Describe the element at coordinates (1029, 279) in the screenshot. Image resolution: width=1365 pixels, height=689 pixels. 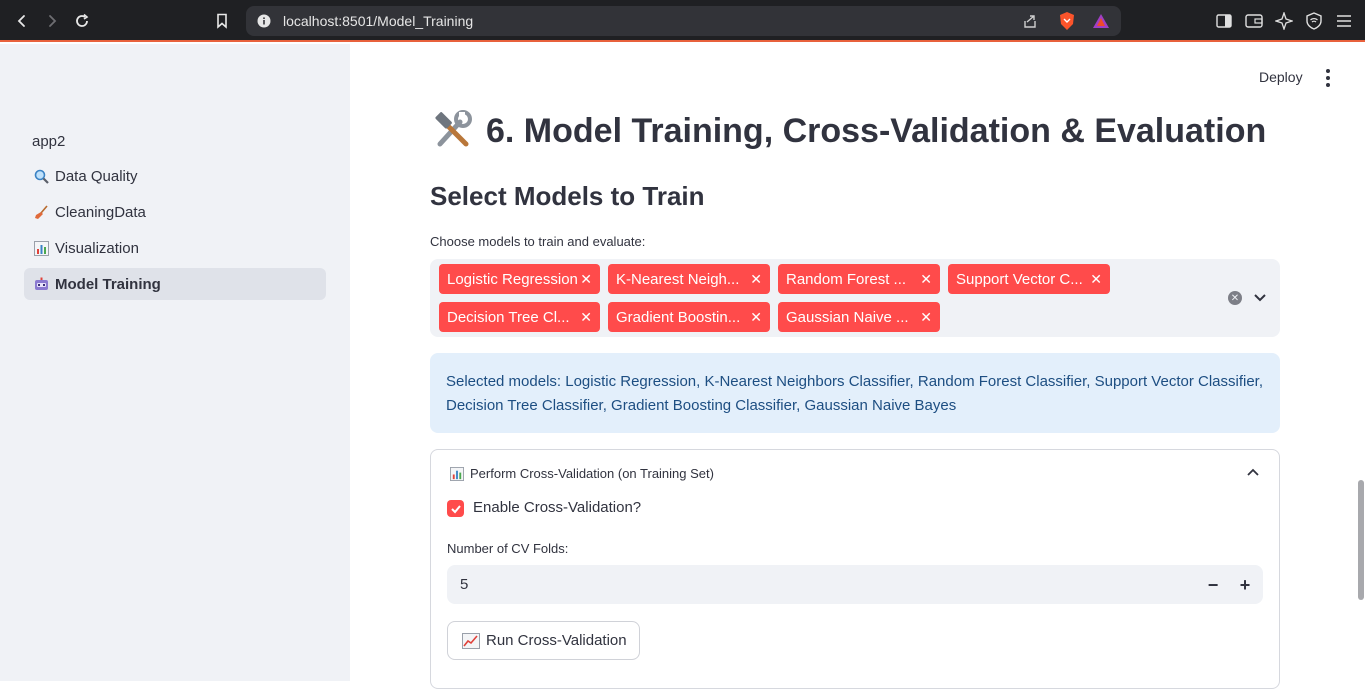
I see `model-tag: Support Vector C... ✕` at that location.